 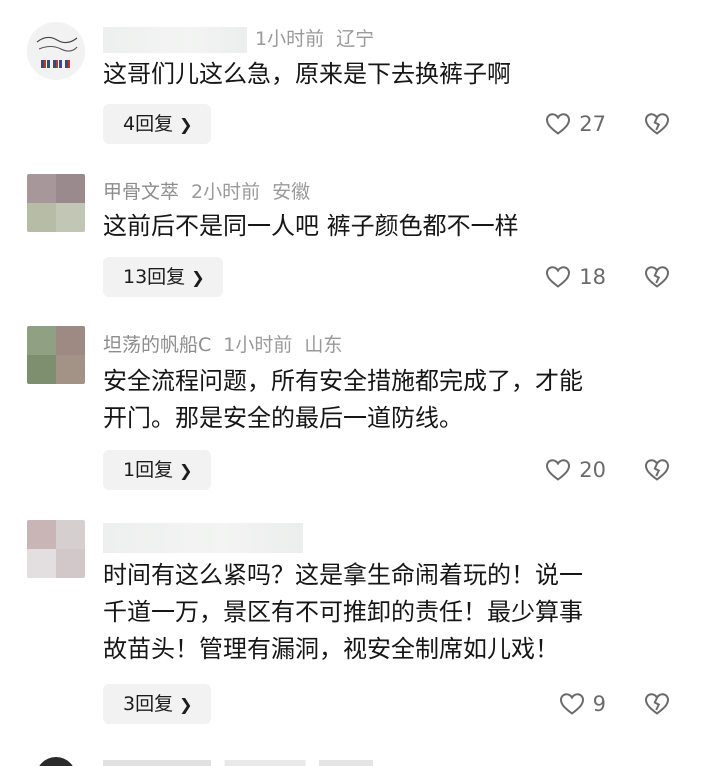 What do you see at coordinates (157, 345) in the screenshot?
I see `username: 坦荡的帆船C` at bounding box center [157, 345].